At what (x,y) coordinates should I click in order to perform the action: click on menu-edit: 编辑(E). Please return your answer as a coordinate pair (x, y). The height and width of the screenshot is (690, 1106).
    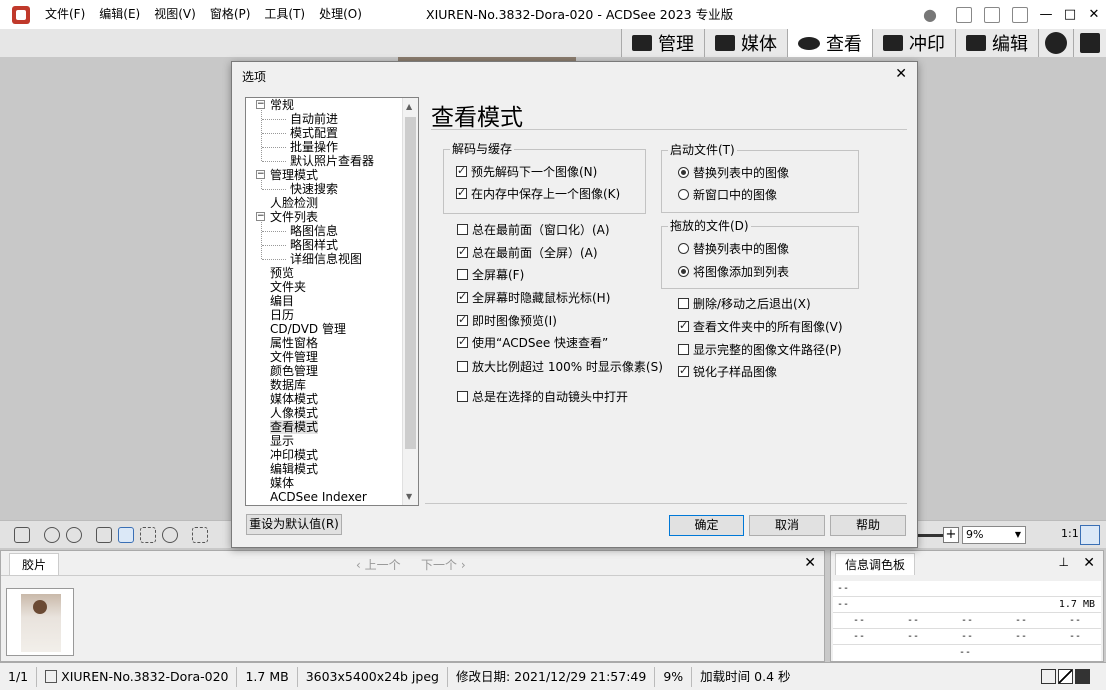
    Looking at the image, I should click on (119, 14).